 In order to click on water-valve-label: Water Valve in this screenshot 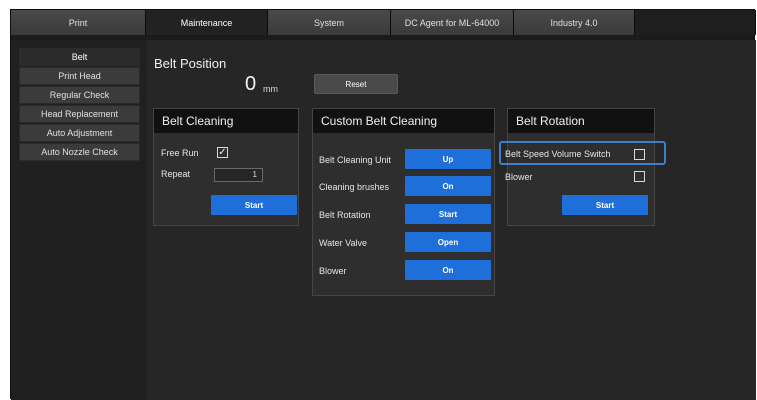, I will do `click(343, 243)`.